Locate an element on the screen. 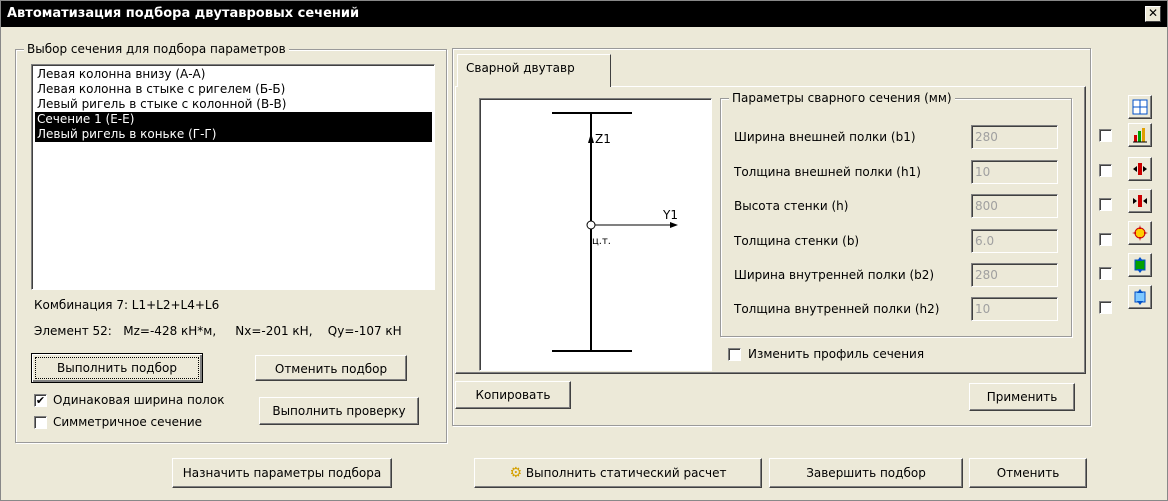 This screenshot has width=1168, height=501. param-label: Толщина внешней полки (h1) is located at coordinates (827, 172).